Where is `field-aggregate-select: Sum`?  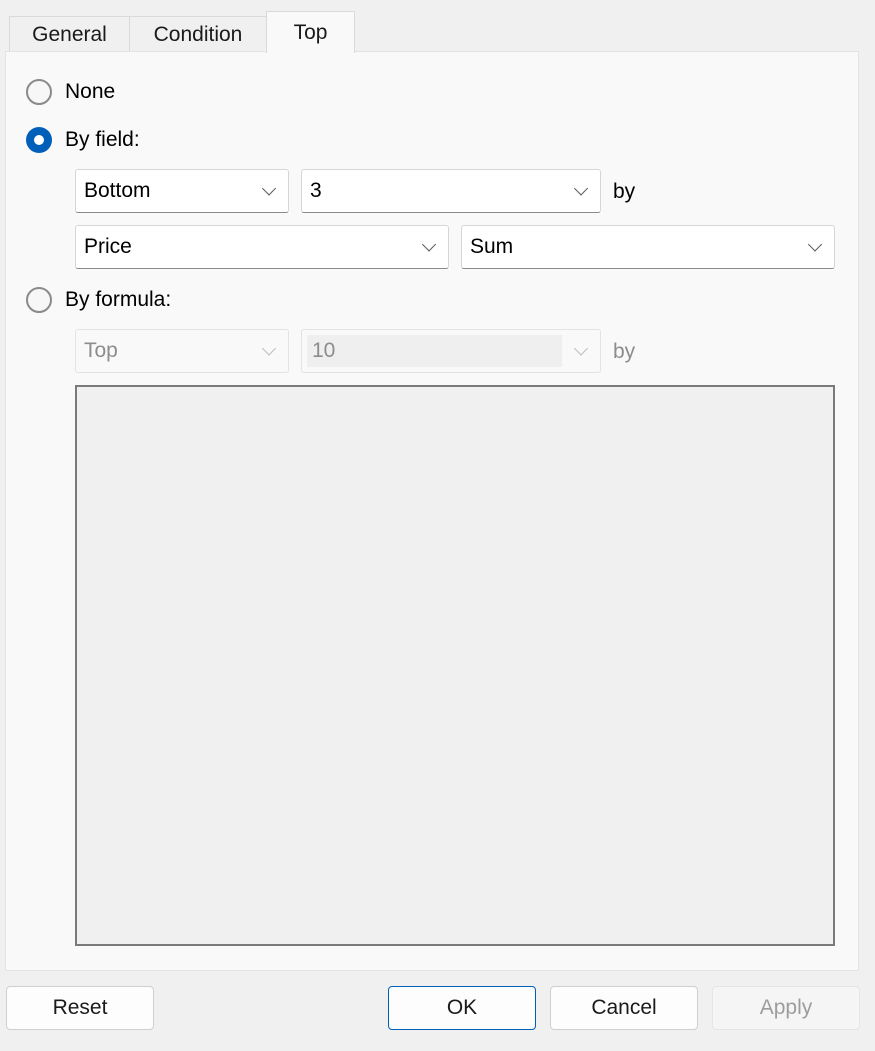
field-aggregate-select: Sum is located at coordinates (648, 247).